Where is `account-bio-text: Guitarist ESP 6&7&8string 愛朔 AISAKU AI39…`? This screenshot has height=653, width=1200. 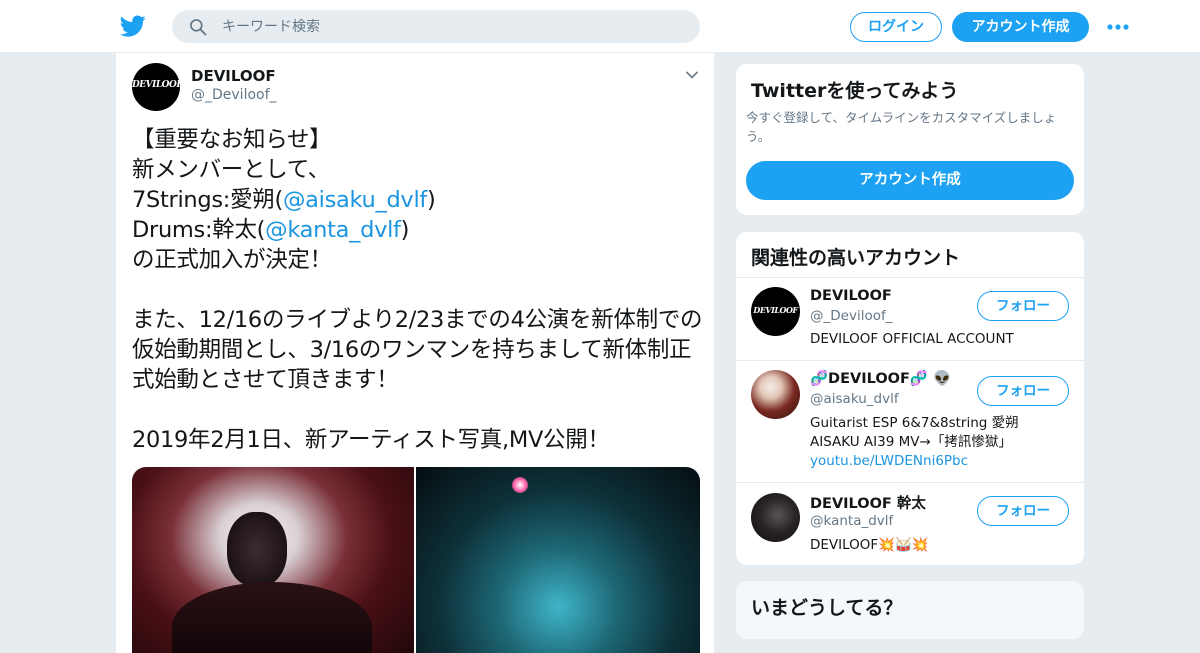
account-bio-text: Guitarist ESP 6&7&8string 愛朔 AISAKU AI39… is located at coordinates (914, 432).